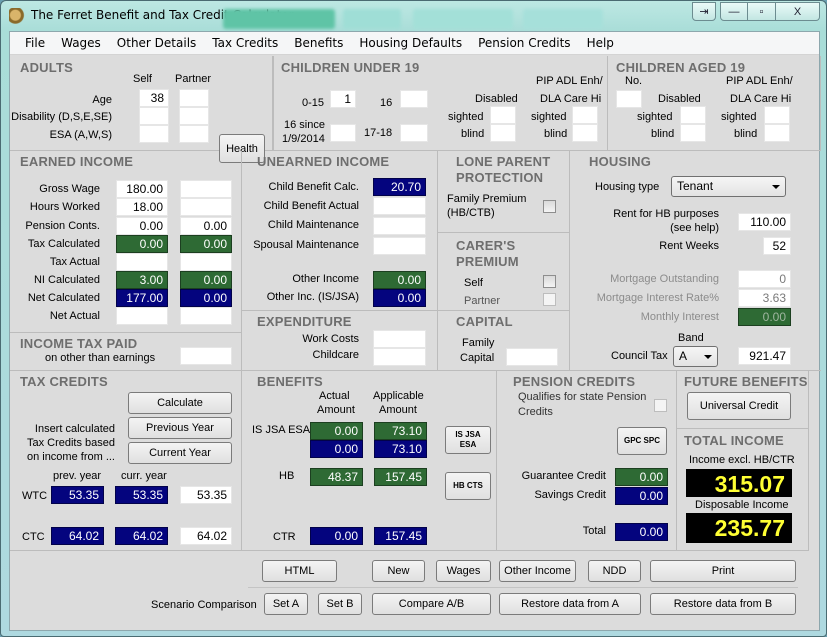 This screenshot has height=637, width=827. What do you see at coordinates (290, 381) in the screenshot?
I see `benefits-title: BENEFITS` at bounding box center [290, 381].